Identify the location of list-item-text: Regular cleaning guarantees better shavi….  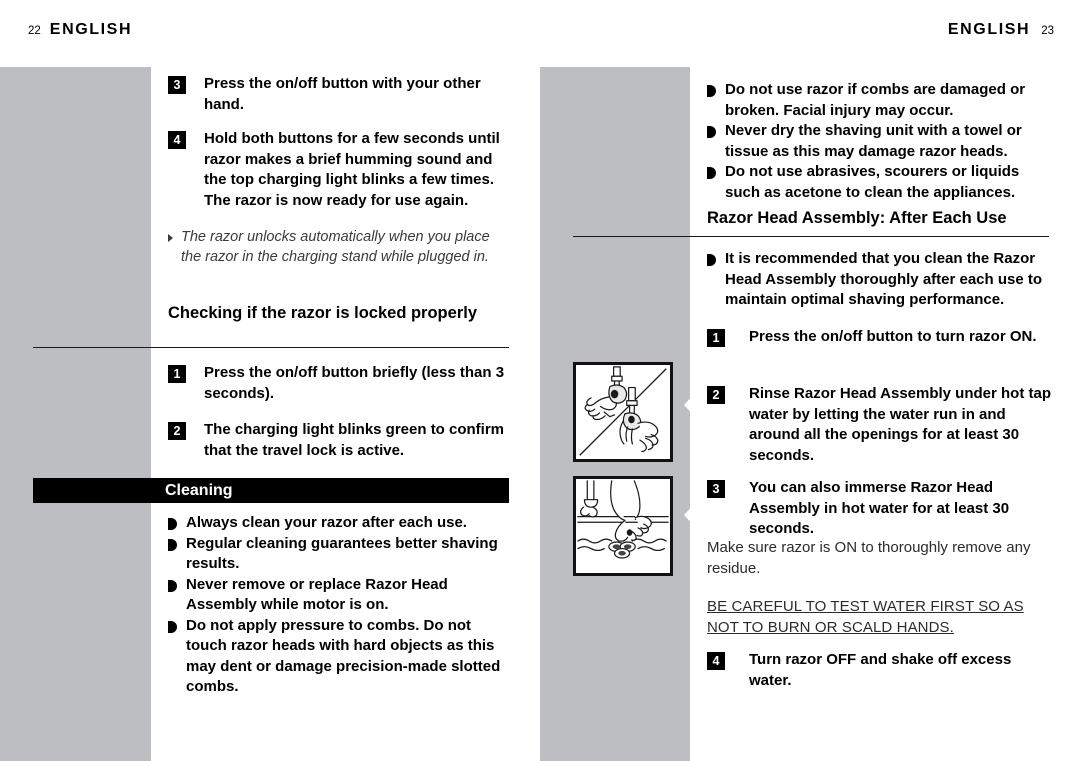
(342, 553).